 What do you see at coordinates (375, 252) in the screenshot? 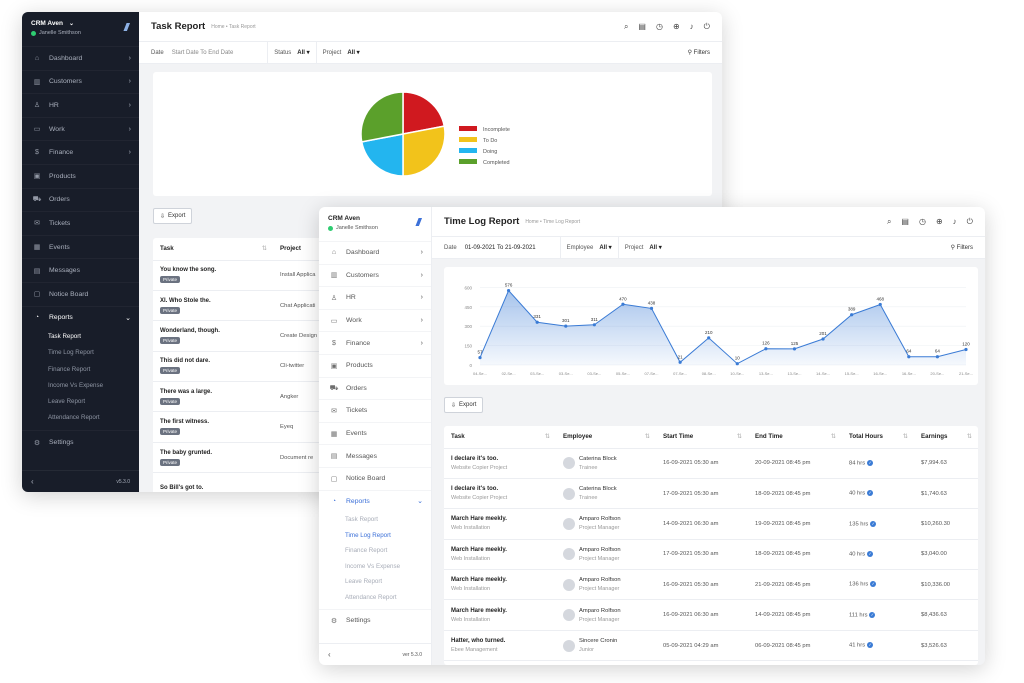
I see `sidebar-item-dashboard: ⌂ Dashboard ›` at bounding box center [375, 252].